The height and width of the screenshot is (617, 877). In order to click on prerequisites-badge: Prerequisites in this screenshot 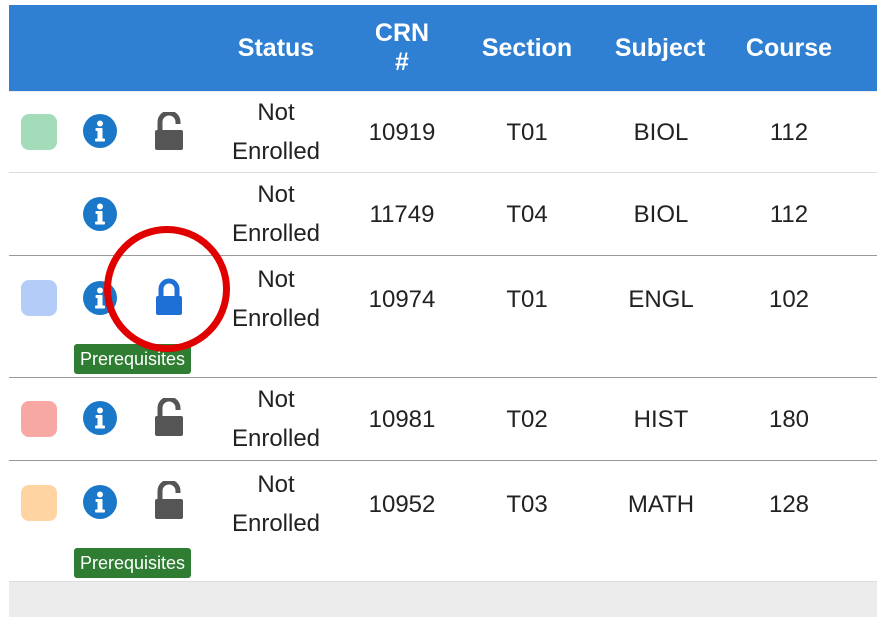, I will do `click(133, 563)`.